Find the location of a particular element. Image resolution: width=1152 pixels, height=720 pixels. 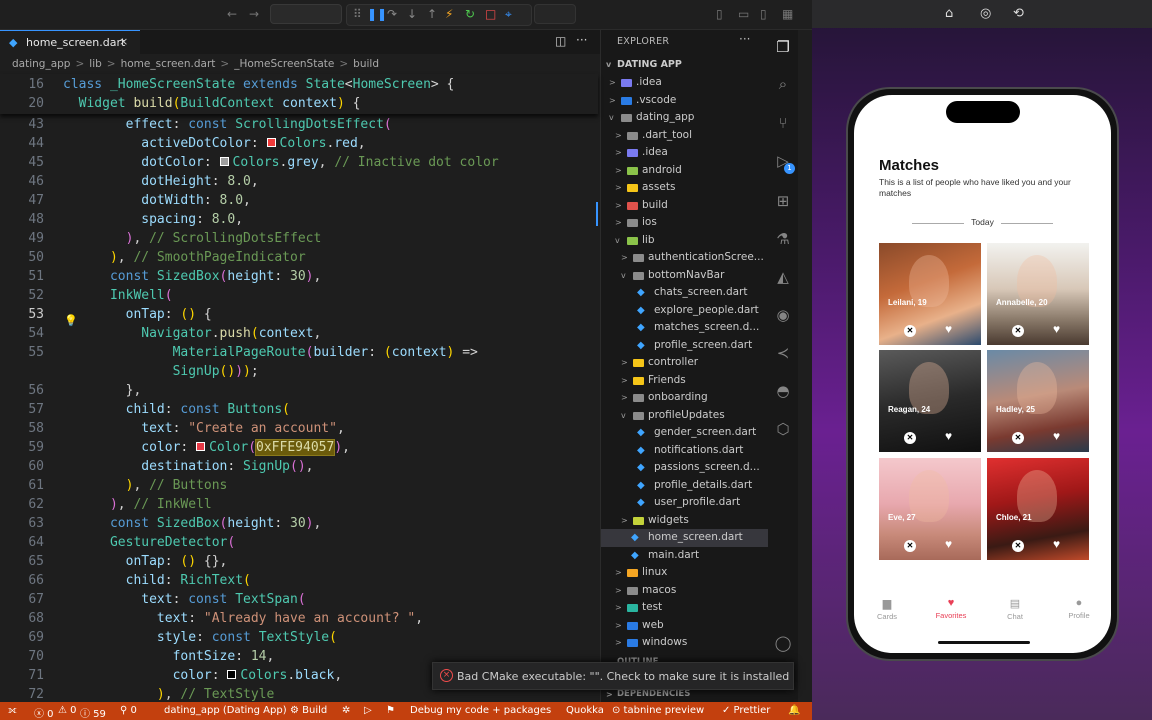

breadcrumb-item: build is located at coordinates (366, 64).